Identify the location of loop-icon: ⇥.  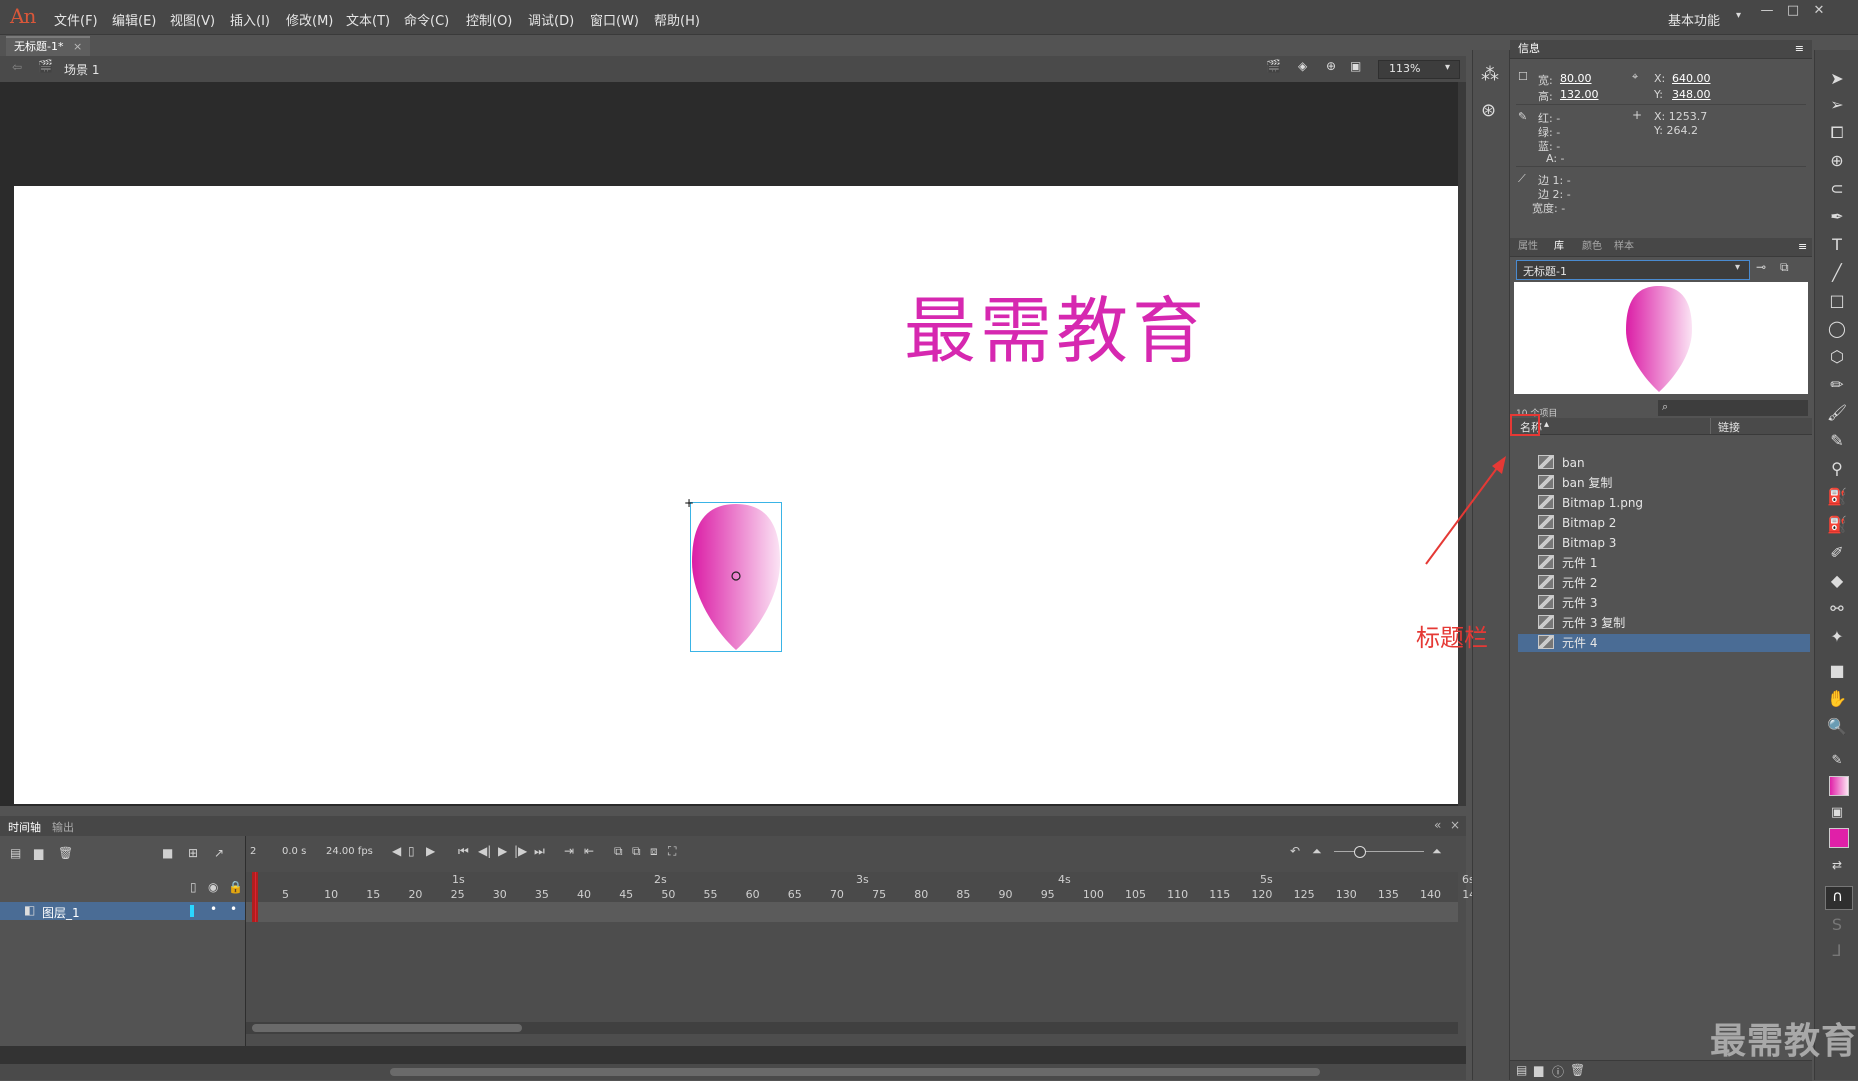
(569, 851).